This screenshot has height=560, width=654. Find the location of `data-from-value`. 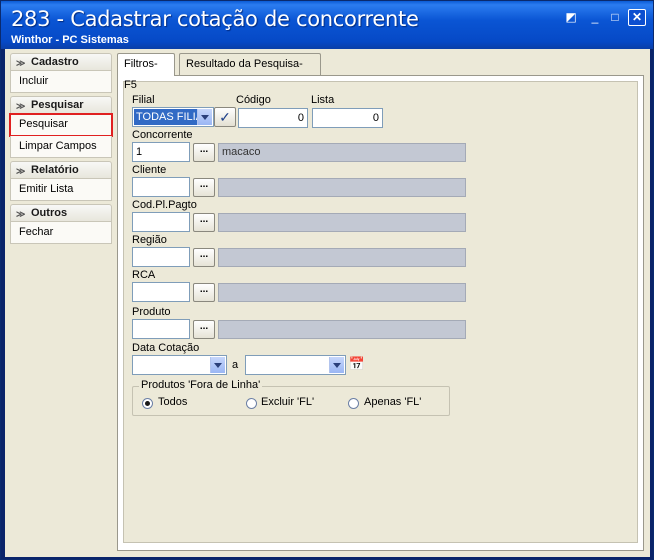

data-from-value is located at coordinates (136, 365).